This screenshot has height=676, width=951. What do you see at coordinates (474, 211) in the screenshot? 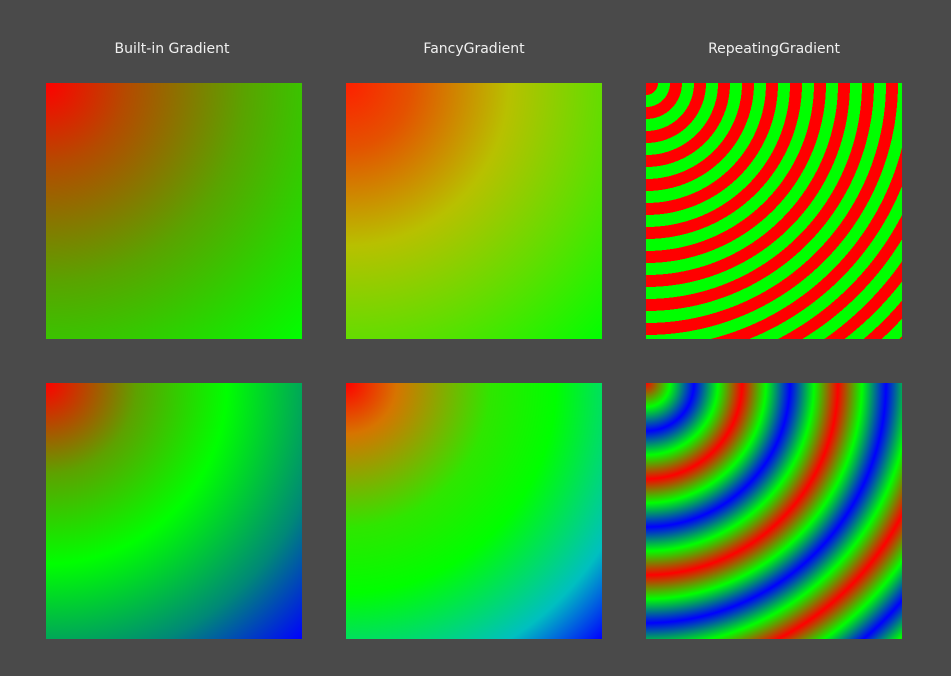
I see `fancy-gradient-red-green-swatch` at bounding box center [474, 211].